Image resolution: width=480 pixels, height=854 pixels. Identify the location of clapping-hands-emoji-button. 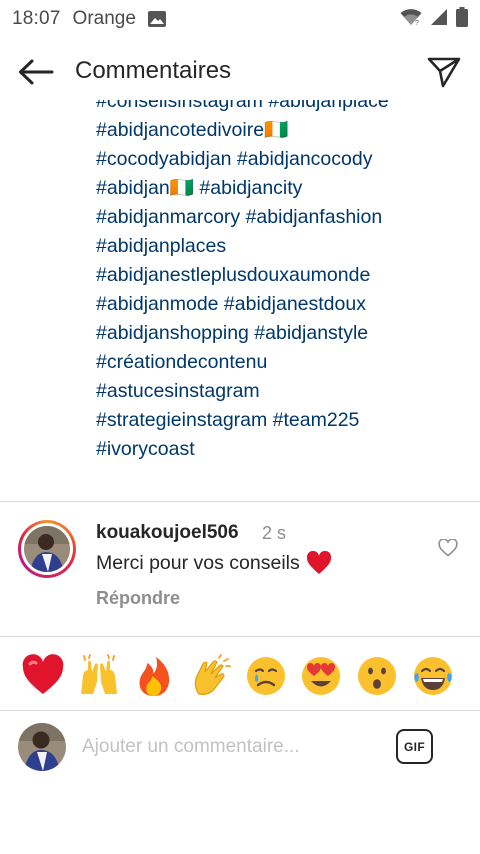
(211, 676).